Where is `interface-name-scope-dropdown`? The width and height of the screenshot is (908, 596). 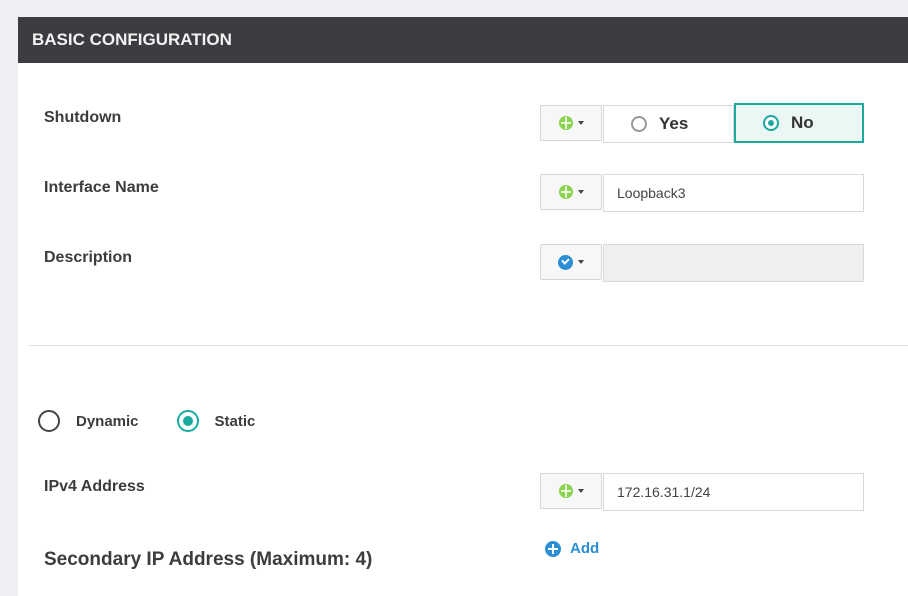
interface-name-scope-dropdown is located at coordinates (571, 192).